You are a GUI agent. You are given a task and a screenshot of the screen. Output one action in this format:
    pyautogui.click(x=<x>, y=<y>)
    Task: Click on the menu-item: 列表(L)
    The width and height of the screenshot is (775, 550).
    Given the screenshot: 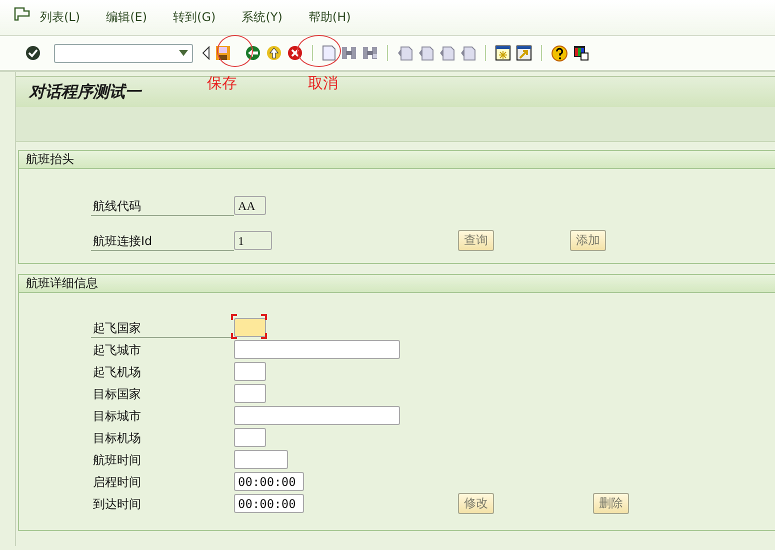 What is the action you would take?
    pyautogui.click(x=60, y=17)
    